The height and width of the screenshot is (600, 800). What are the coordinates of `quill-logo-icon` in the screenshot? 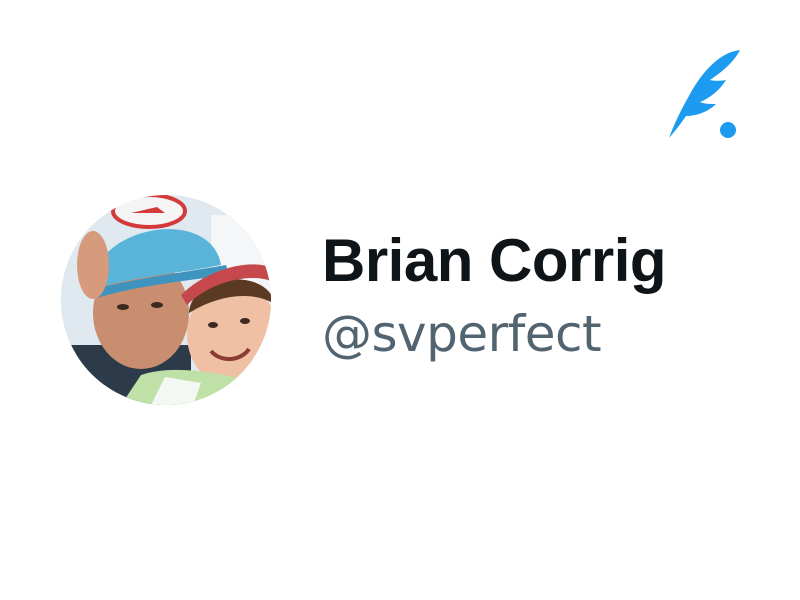 It's located at (704, 94).